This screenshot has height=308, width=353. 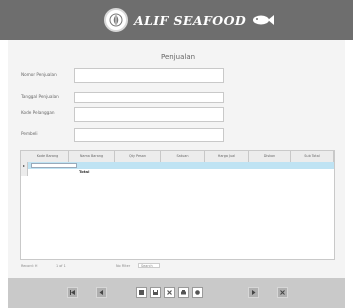 I want to click on kode-pelanggan-input, so click(x=149, y=114).